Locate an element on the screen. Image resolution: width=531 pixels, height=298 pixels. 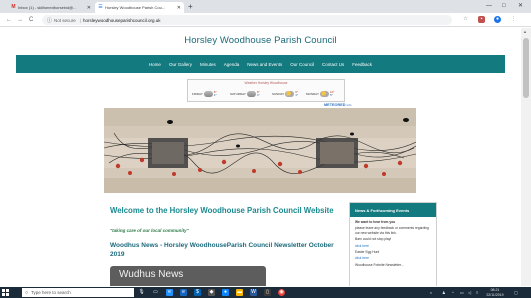
nav-gallery: Our Gallery is located at coordinates (180, 64).